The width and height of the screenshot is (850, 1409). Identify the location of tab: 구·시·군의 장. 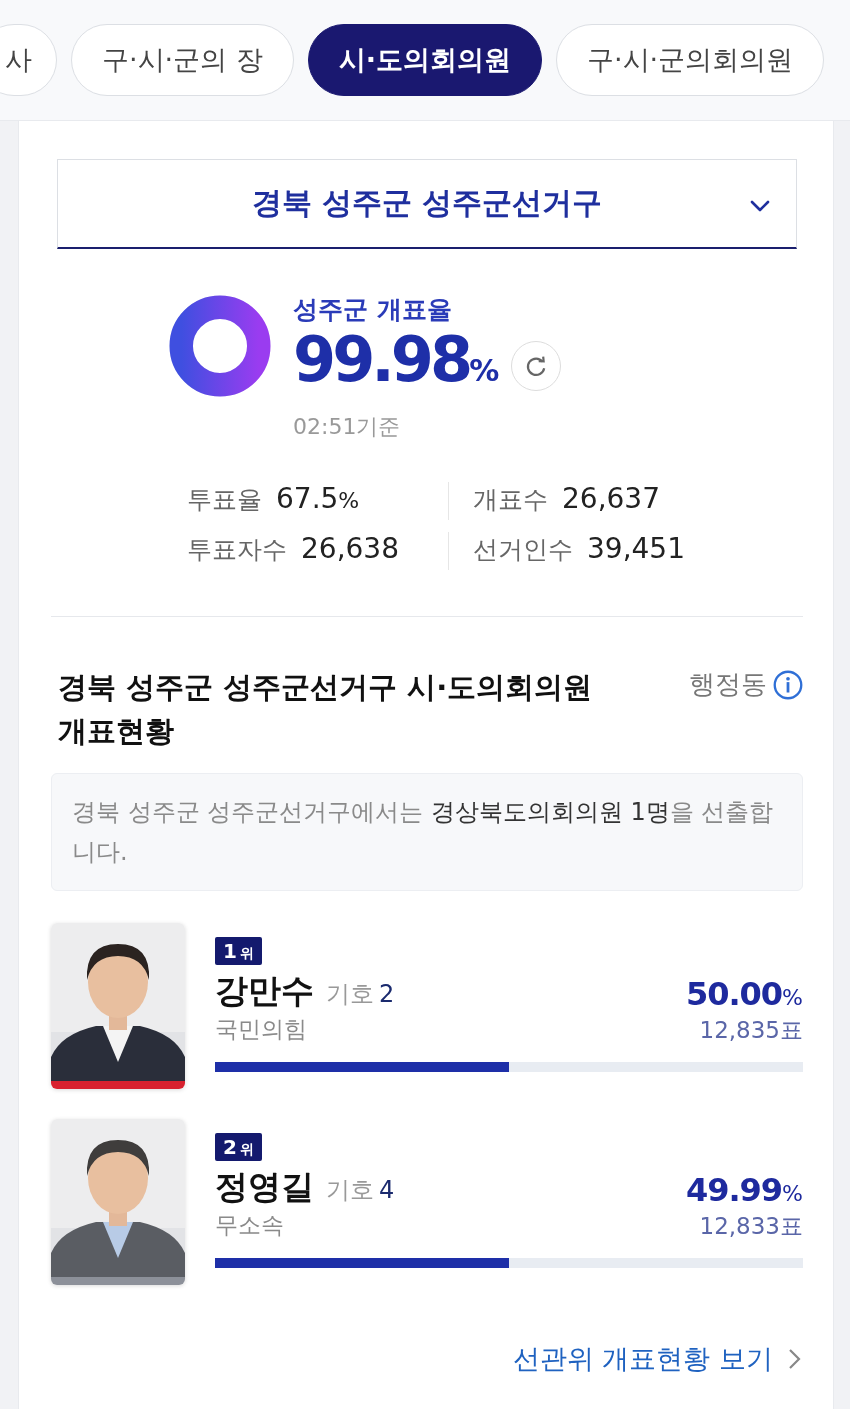
(182, 60).